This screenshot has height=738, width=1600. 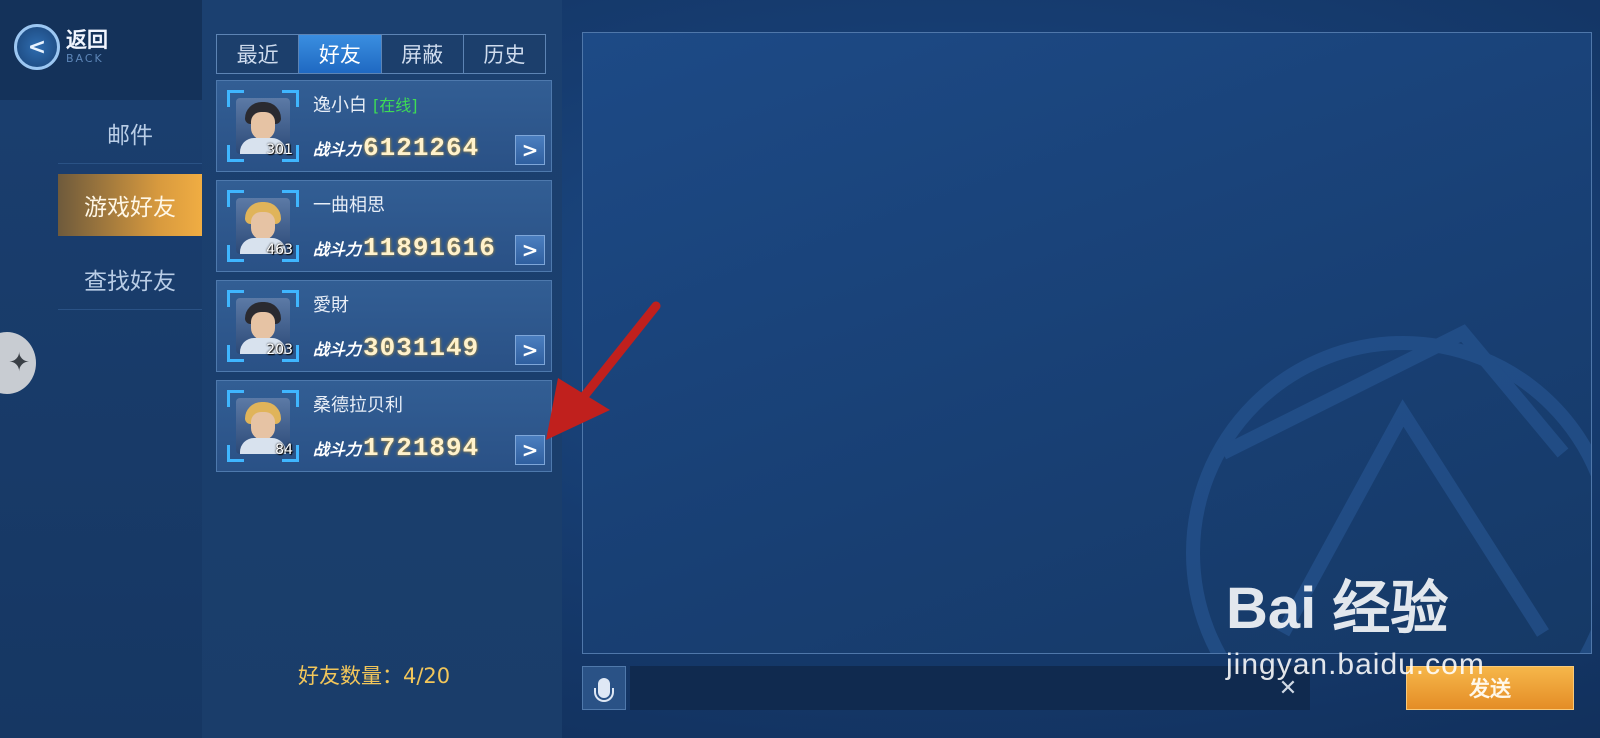 I want to click on power-value: 6121264, so click(x=421, y=148).